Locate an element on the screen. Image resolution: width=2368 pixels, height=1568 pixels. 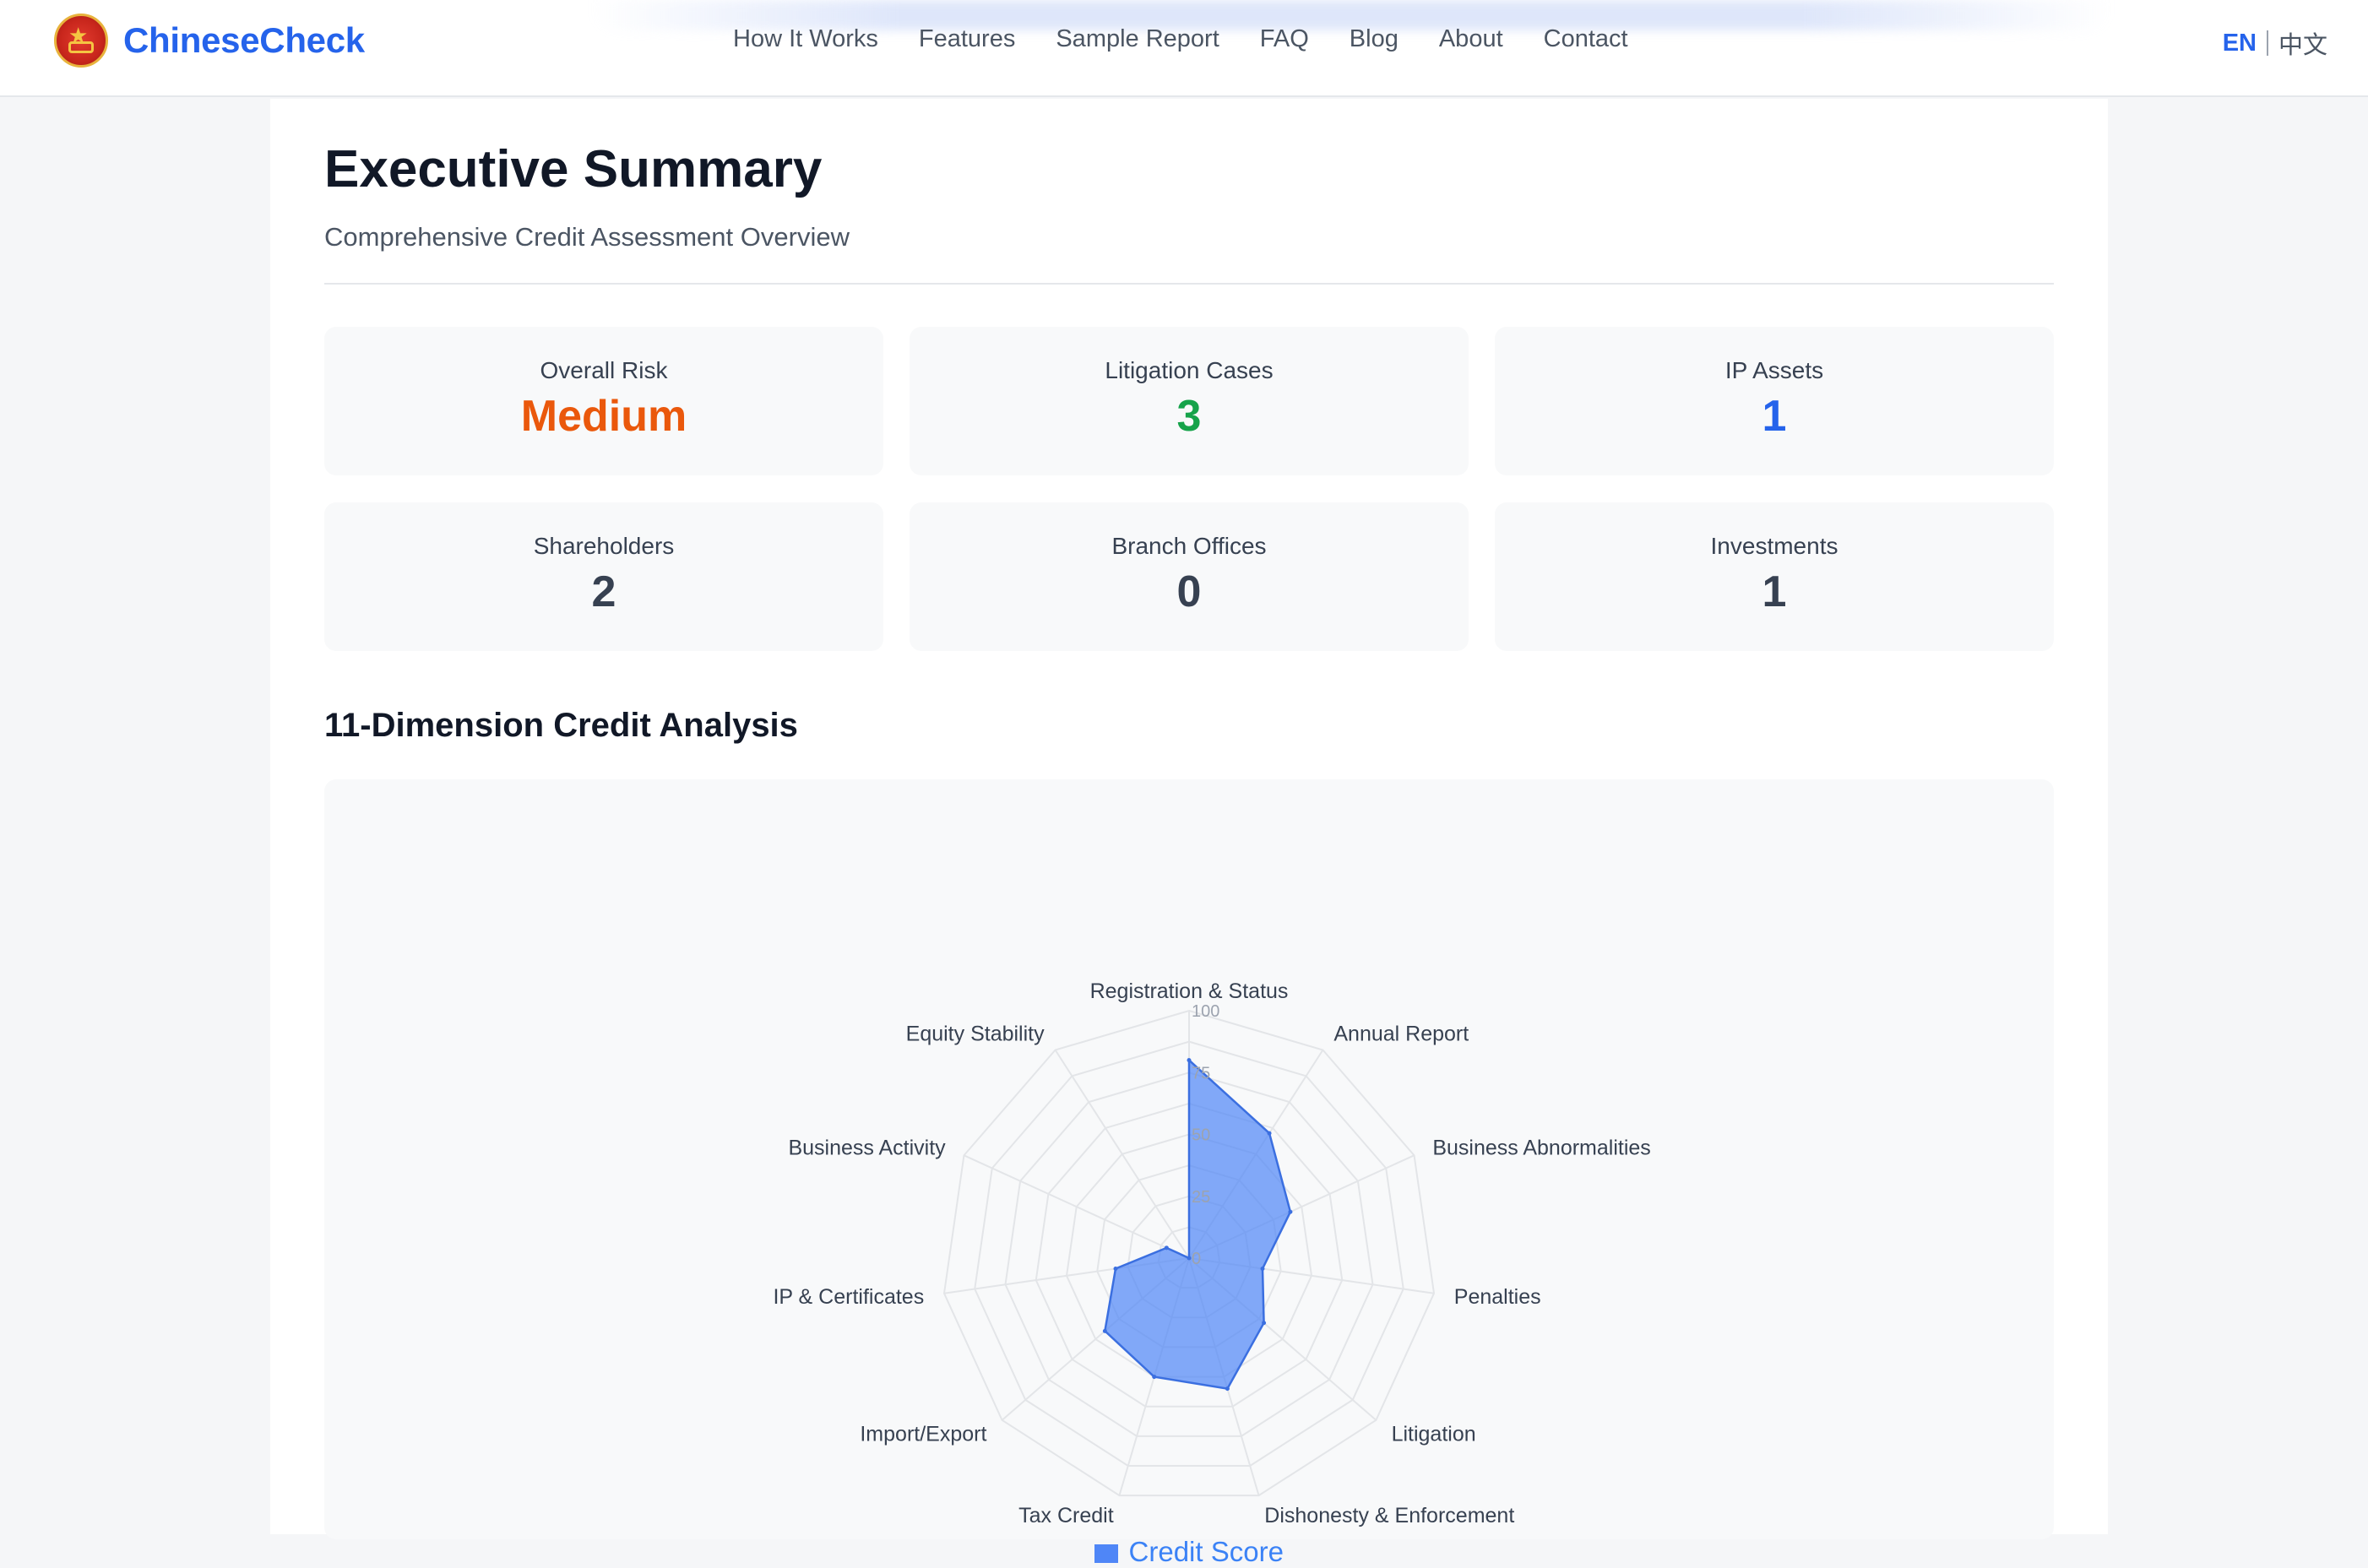
radar-category-label: Annual Report is located at coordinates (1401, 1033).